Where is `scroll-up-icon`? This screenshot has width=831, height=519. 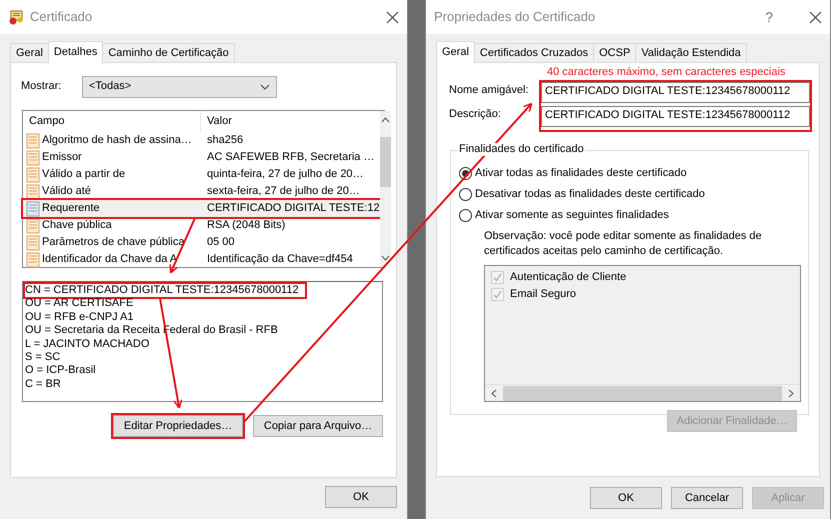
scroll-up-icon is located at coordinates (385, 120).